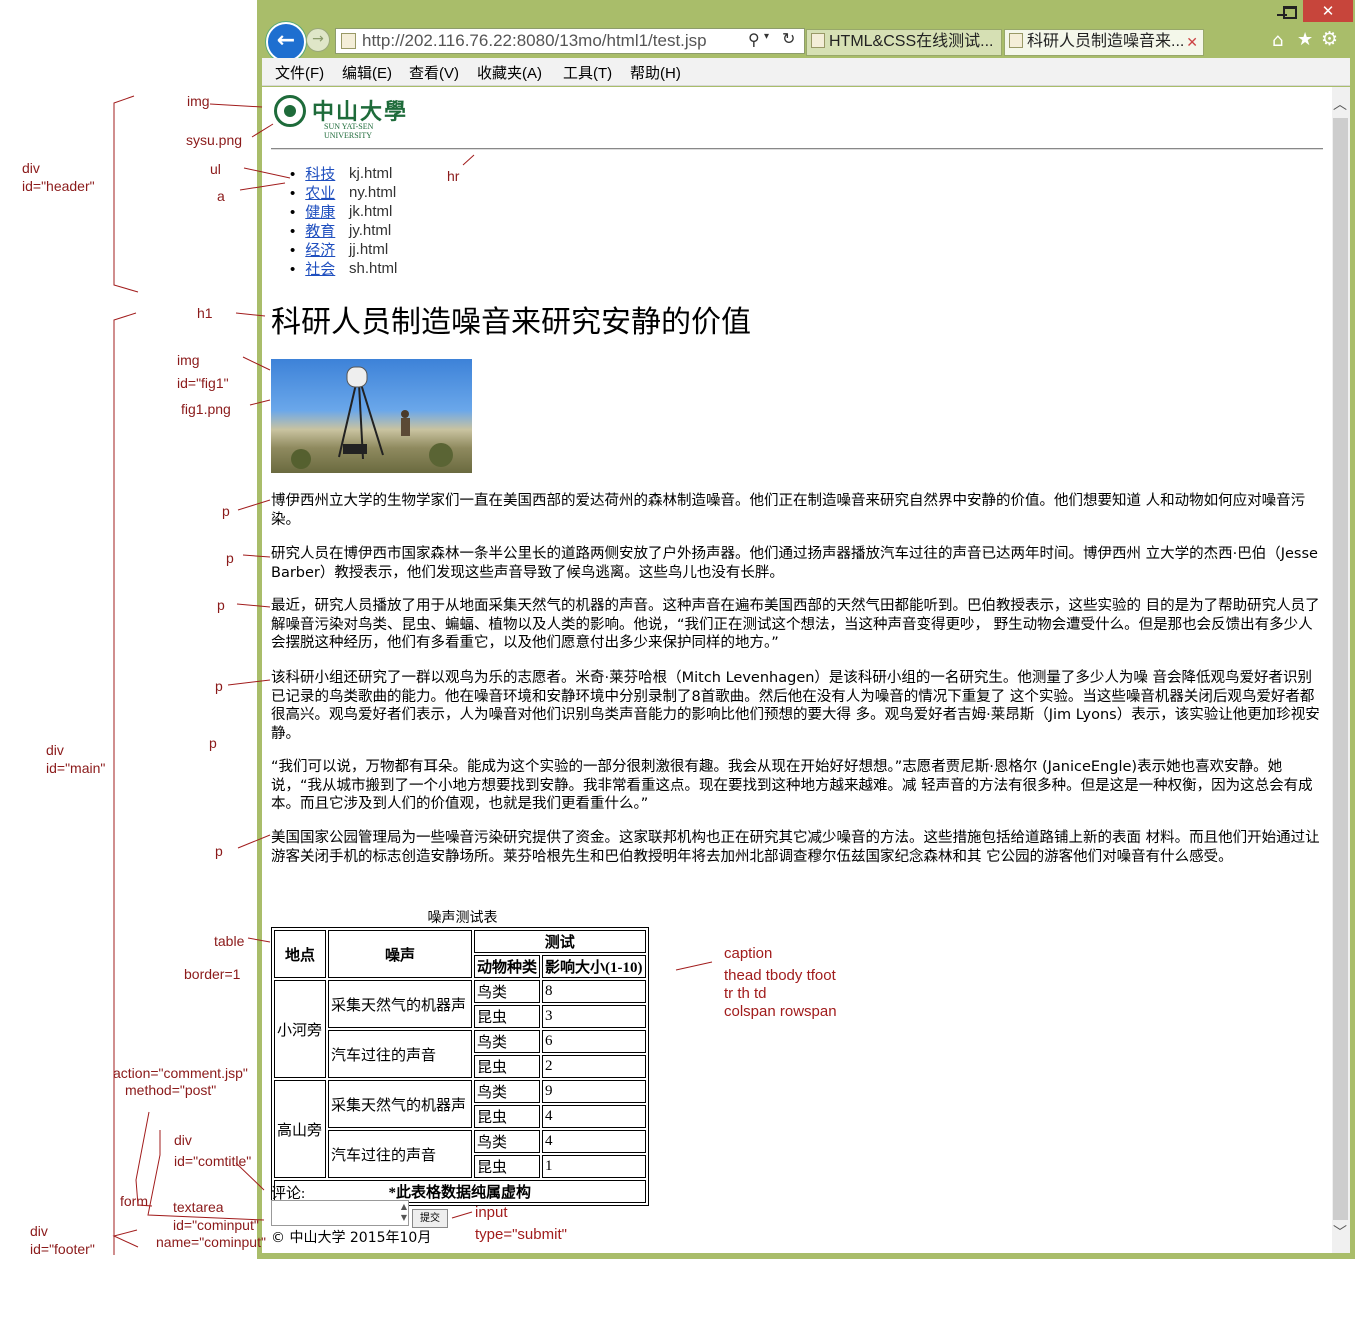 This screenshot has width=1366, height=1331. What do you see at coordinates (754, 39) in the screenshot?
I see `search-icon: ⚲` at bounding box center [754, 39].